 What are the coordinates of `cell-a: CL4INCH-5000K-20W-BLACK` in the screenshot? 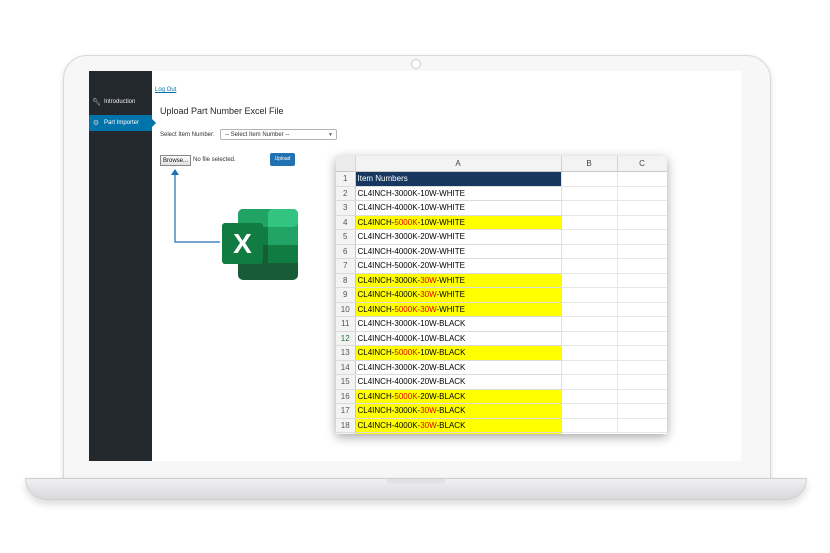 It's located at (458, 396).